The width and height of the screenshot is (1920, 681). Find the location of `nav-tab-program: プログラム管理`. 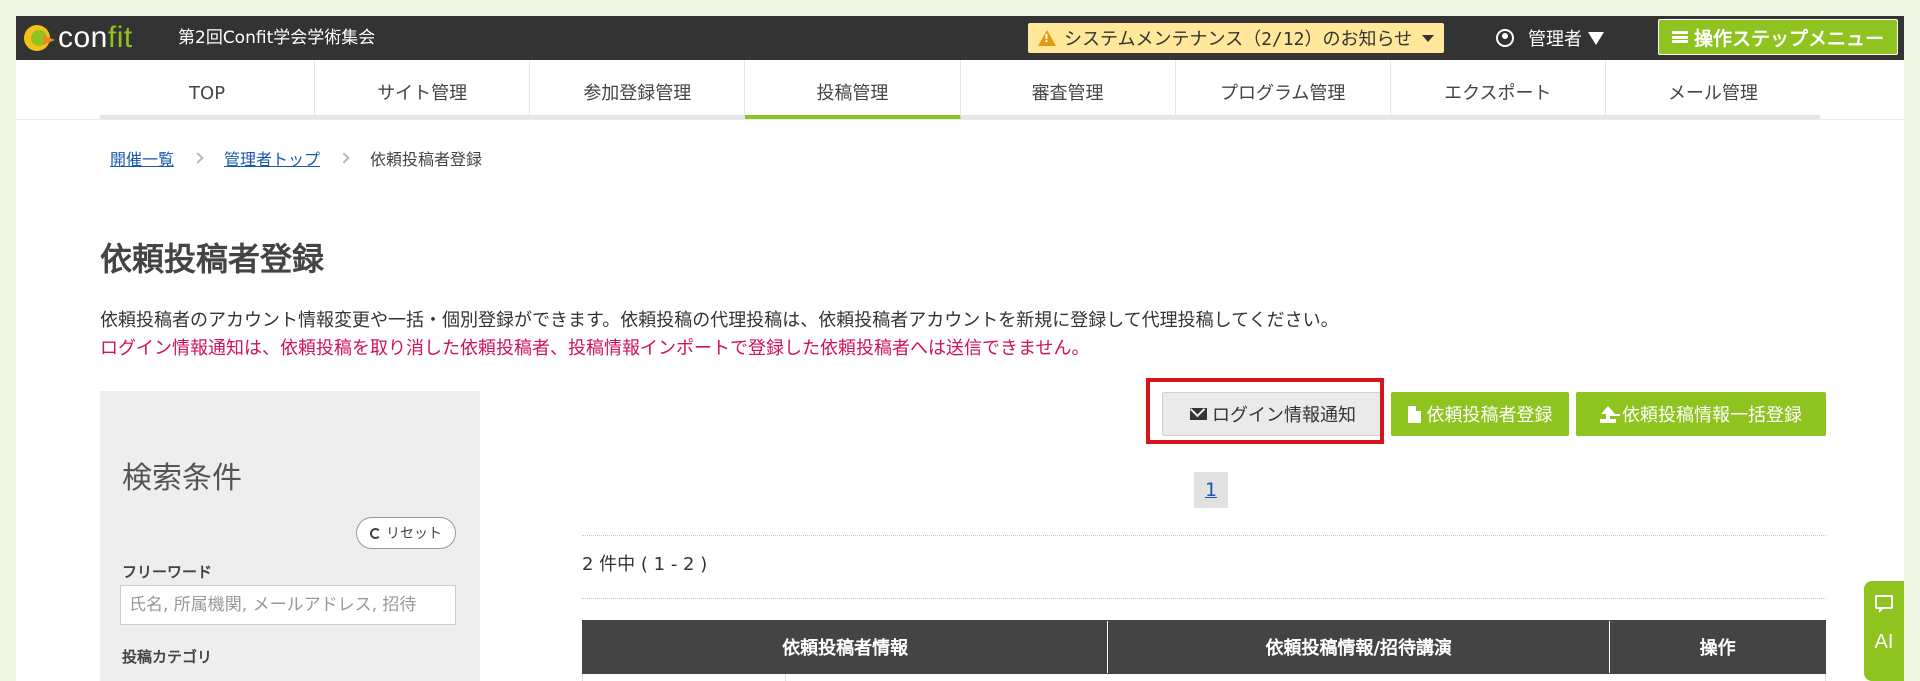

nav-tab-program: プログラム管理 is located at coordinates (1283, 90).